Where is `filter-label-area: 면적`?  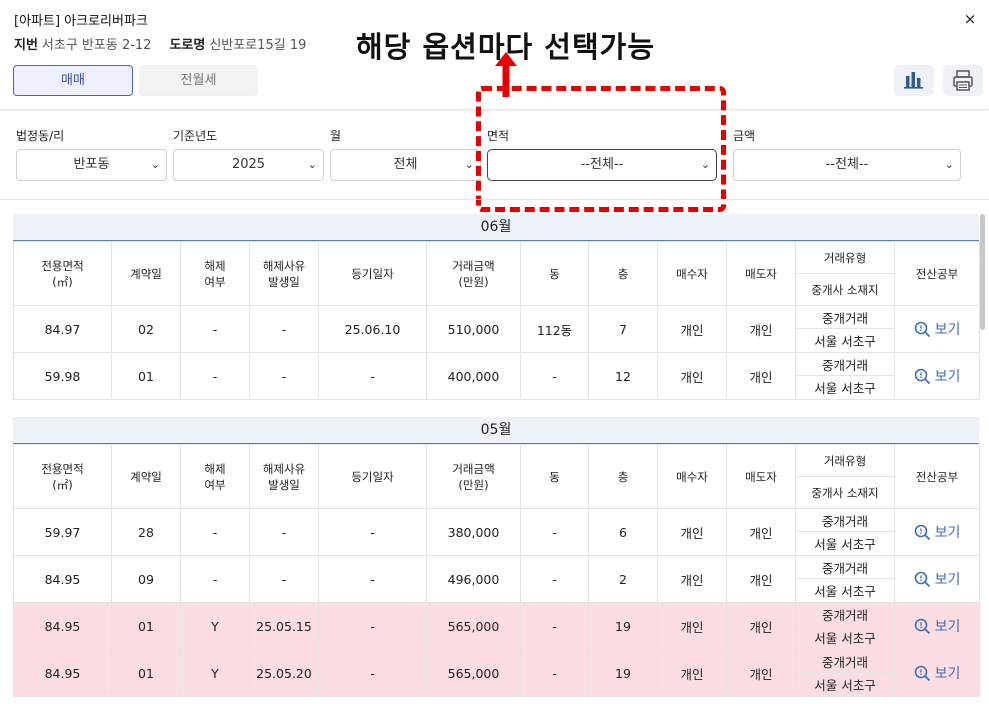 filter-label-area: 면적 is located at coordinates (498, 136).